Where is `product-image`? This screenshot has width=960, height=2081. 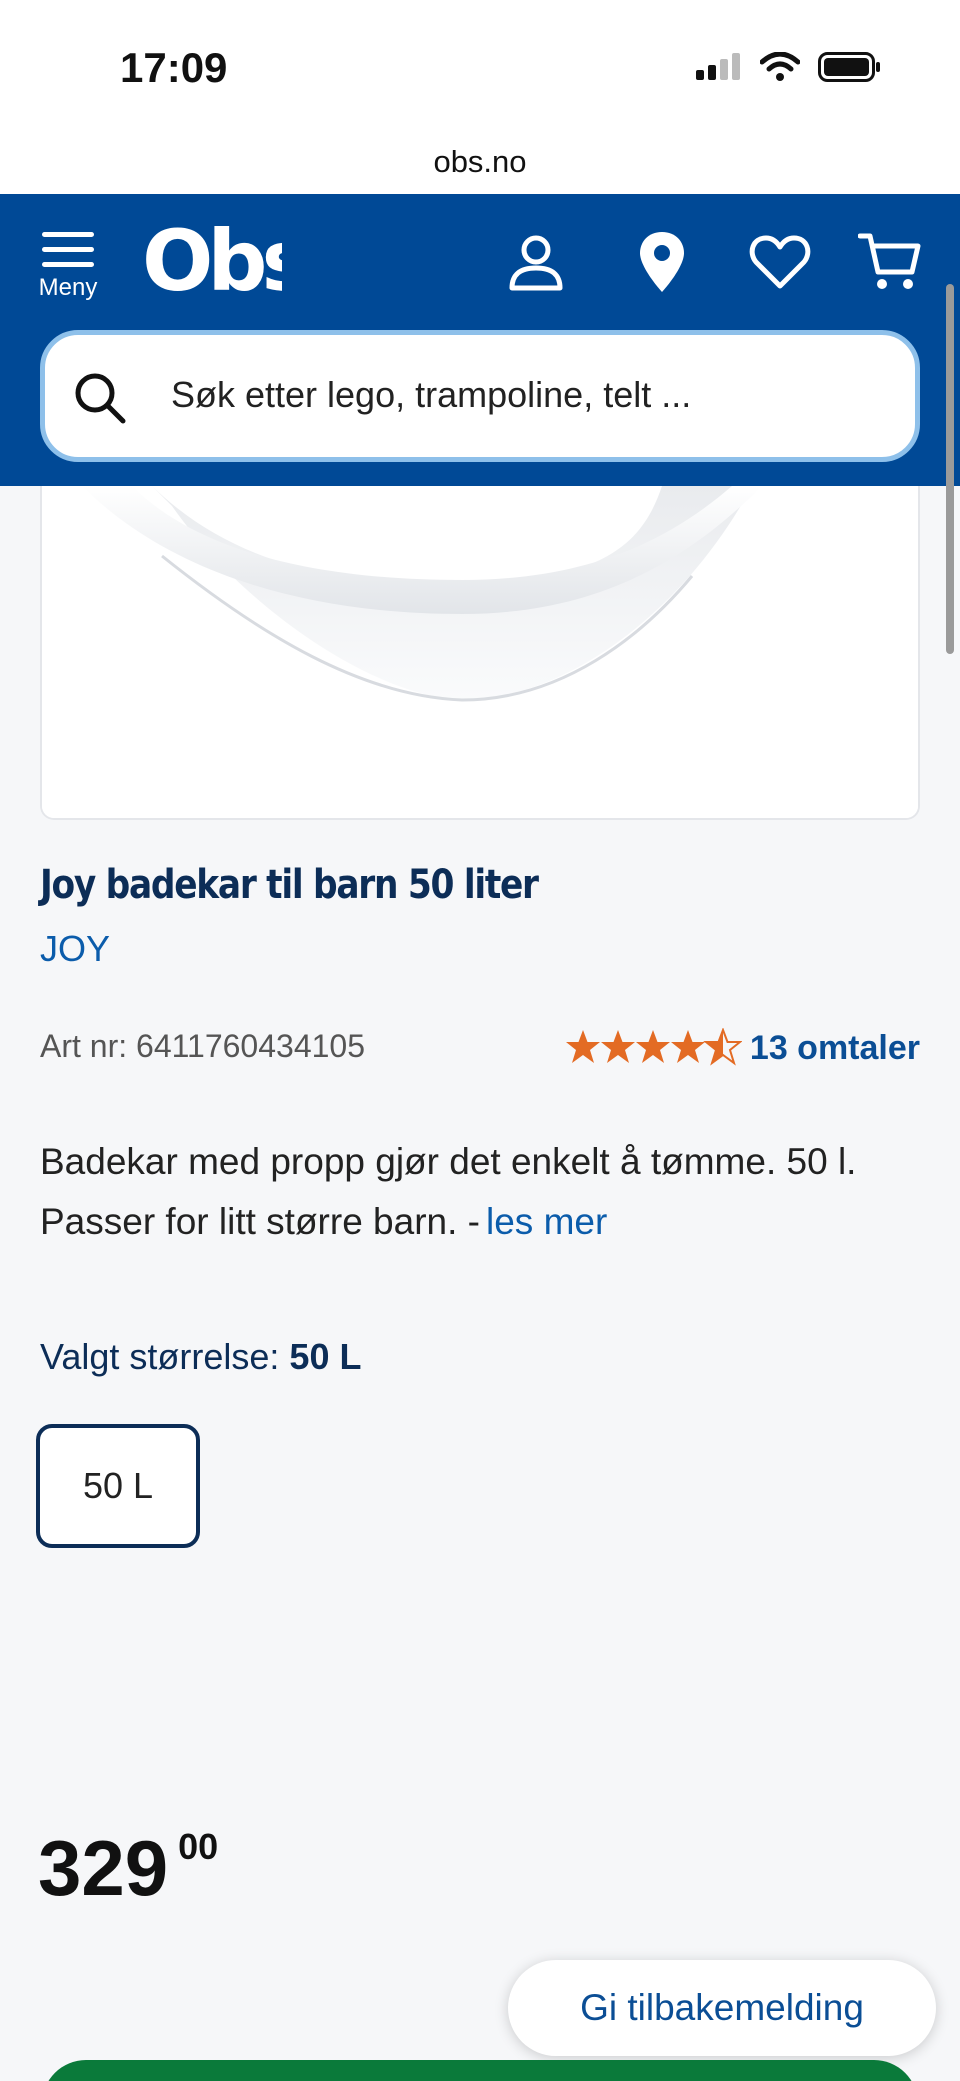
product-image is located at coordinates (480, 653).